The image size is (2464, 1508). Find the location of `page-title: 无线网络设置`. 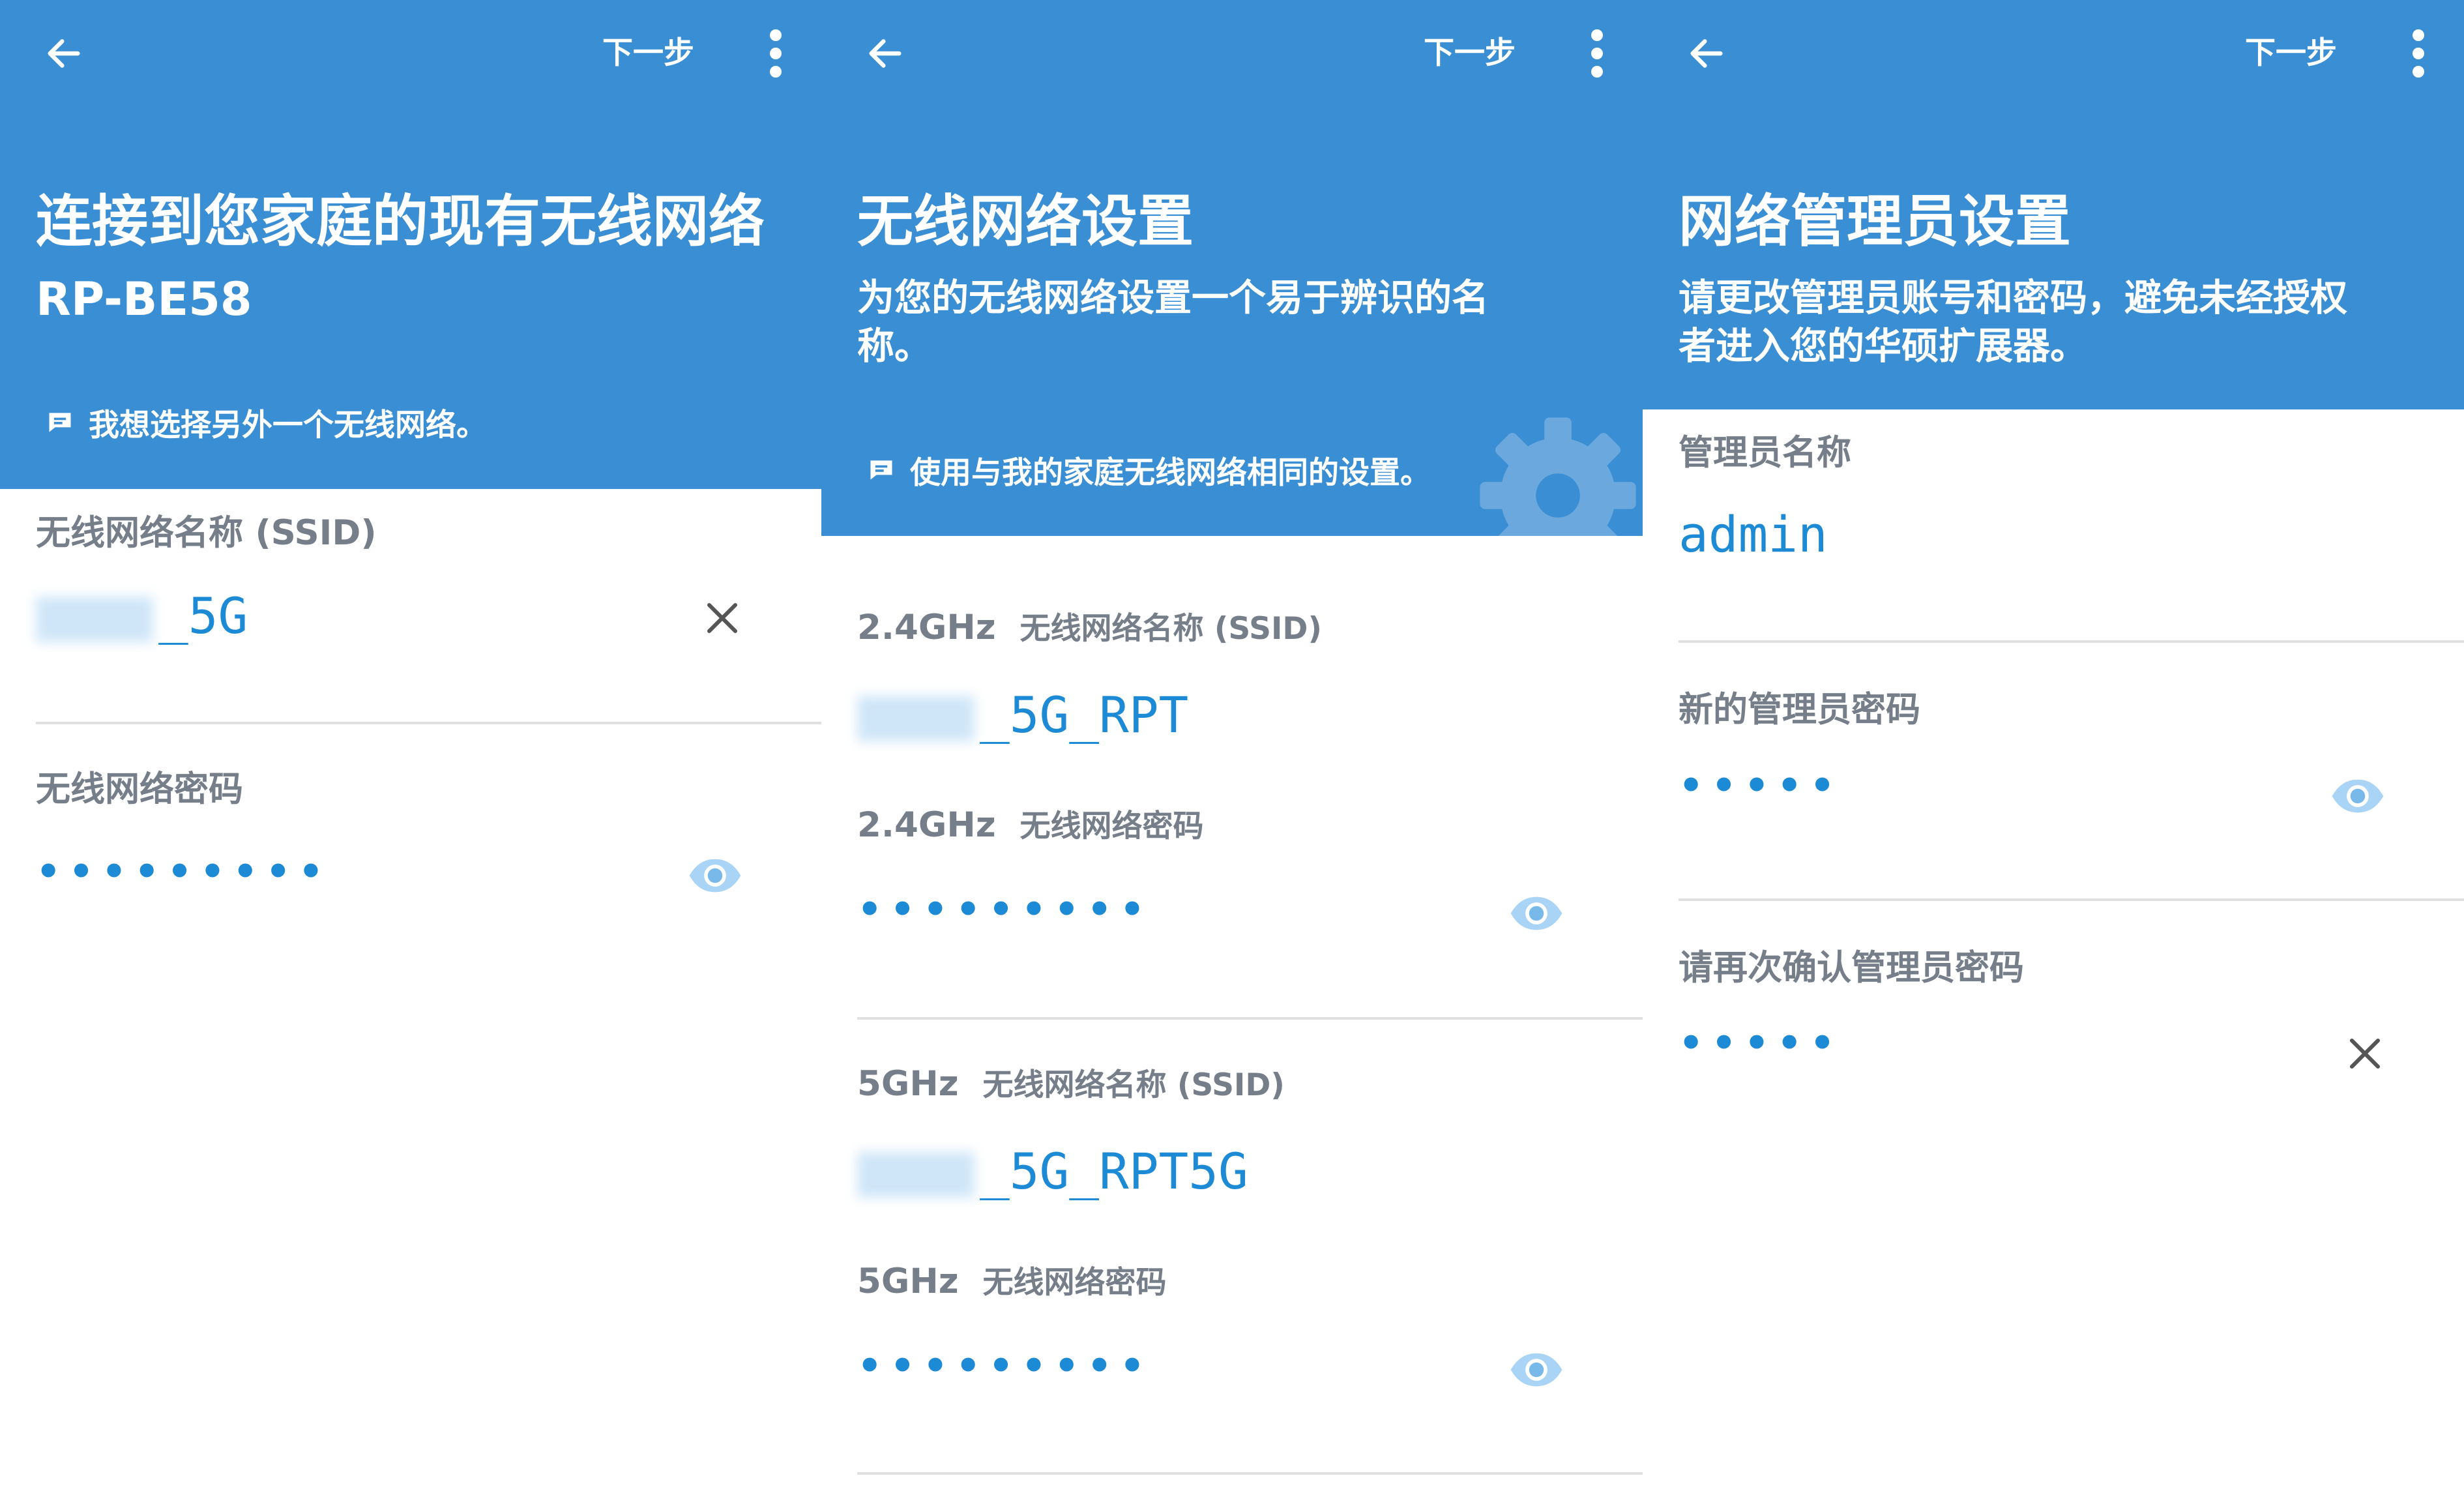

page-title: 无线网络设置 is located at coordinates (1025, 221).